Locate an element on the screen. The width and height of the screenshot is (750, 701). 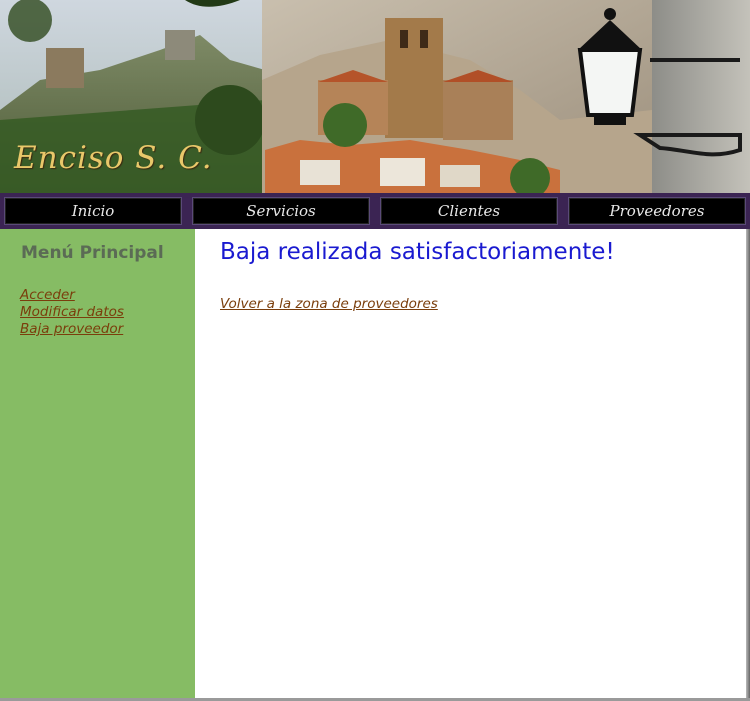
success-heading: Baja realizada satisfactoriamente! is located at coordinates (417, 252).